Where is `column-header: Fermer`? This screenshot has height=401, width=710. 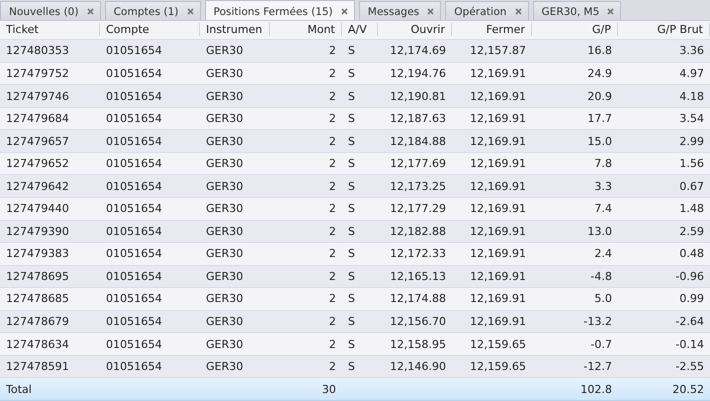
column-header: Fermer is located at coordinates (492, 29).